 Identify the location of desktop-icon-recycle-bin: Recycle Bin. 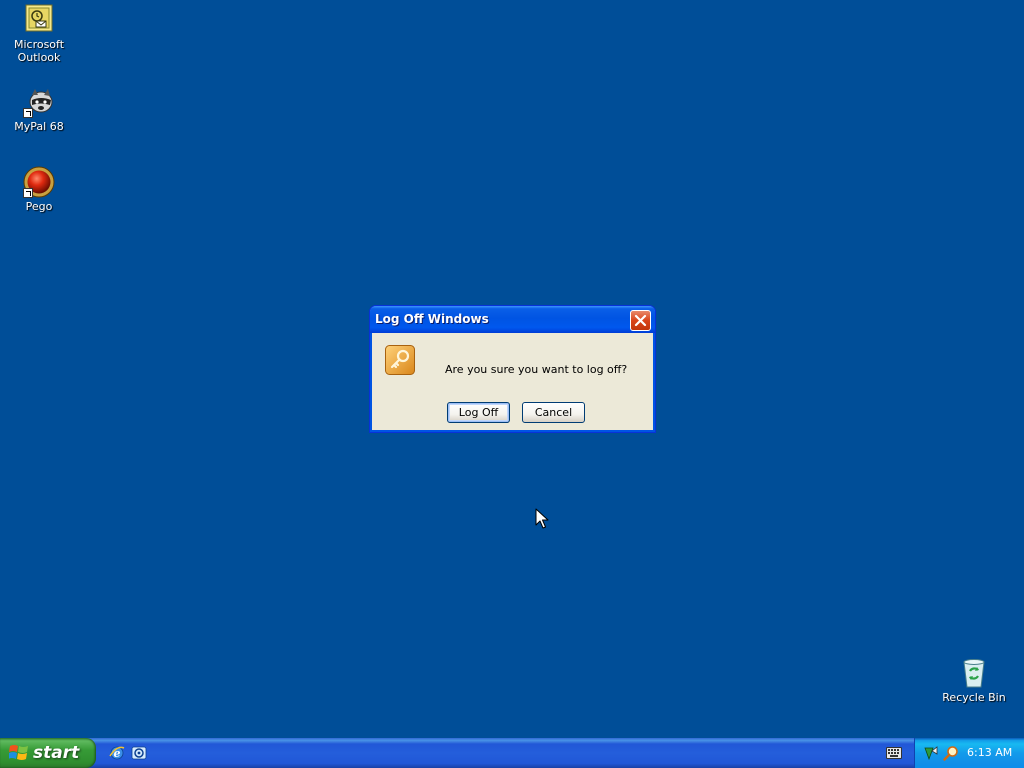
(974, 680).